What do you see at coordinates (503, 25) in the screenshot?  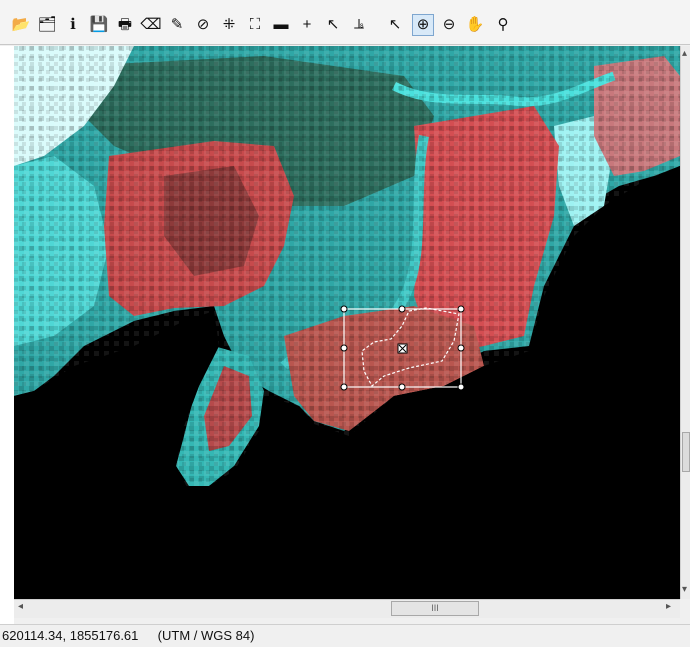 I see `identify-pin-icon: ⚲` at bounding box center [503, 25].